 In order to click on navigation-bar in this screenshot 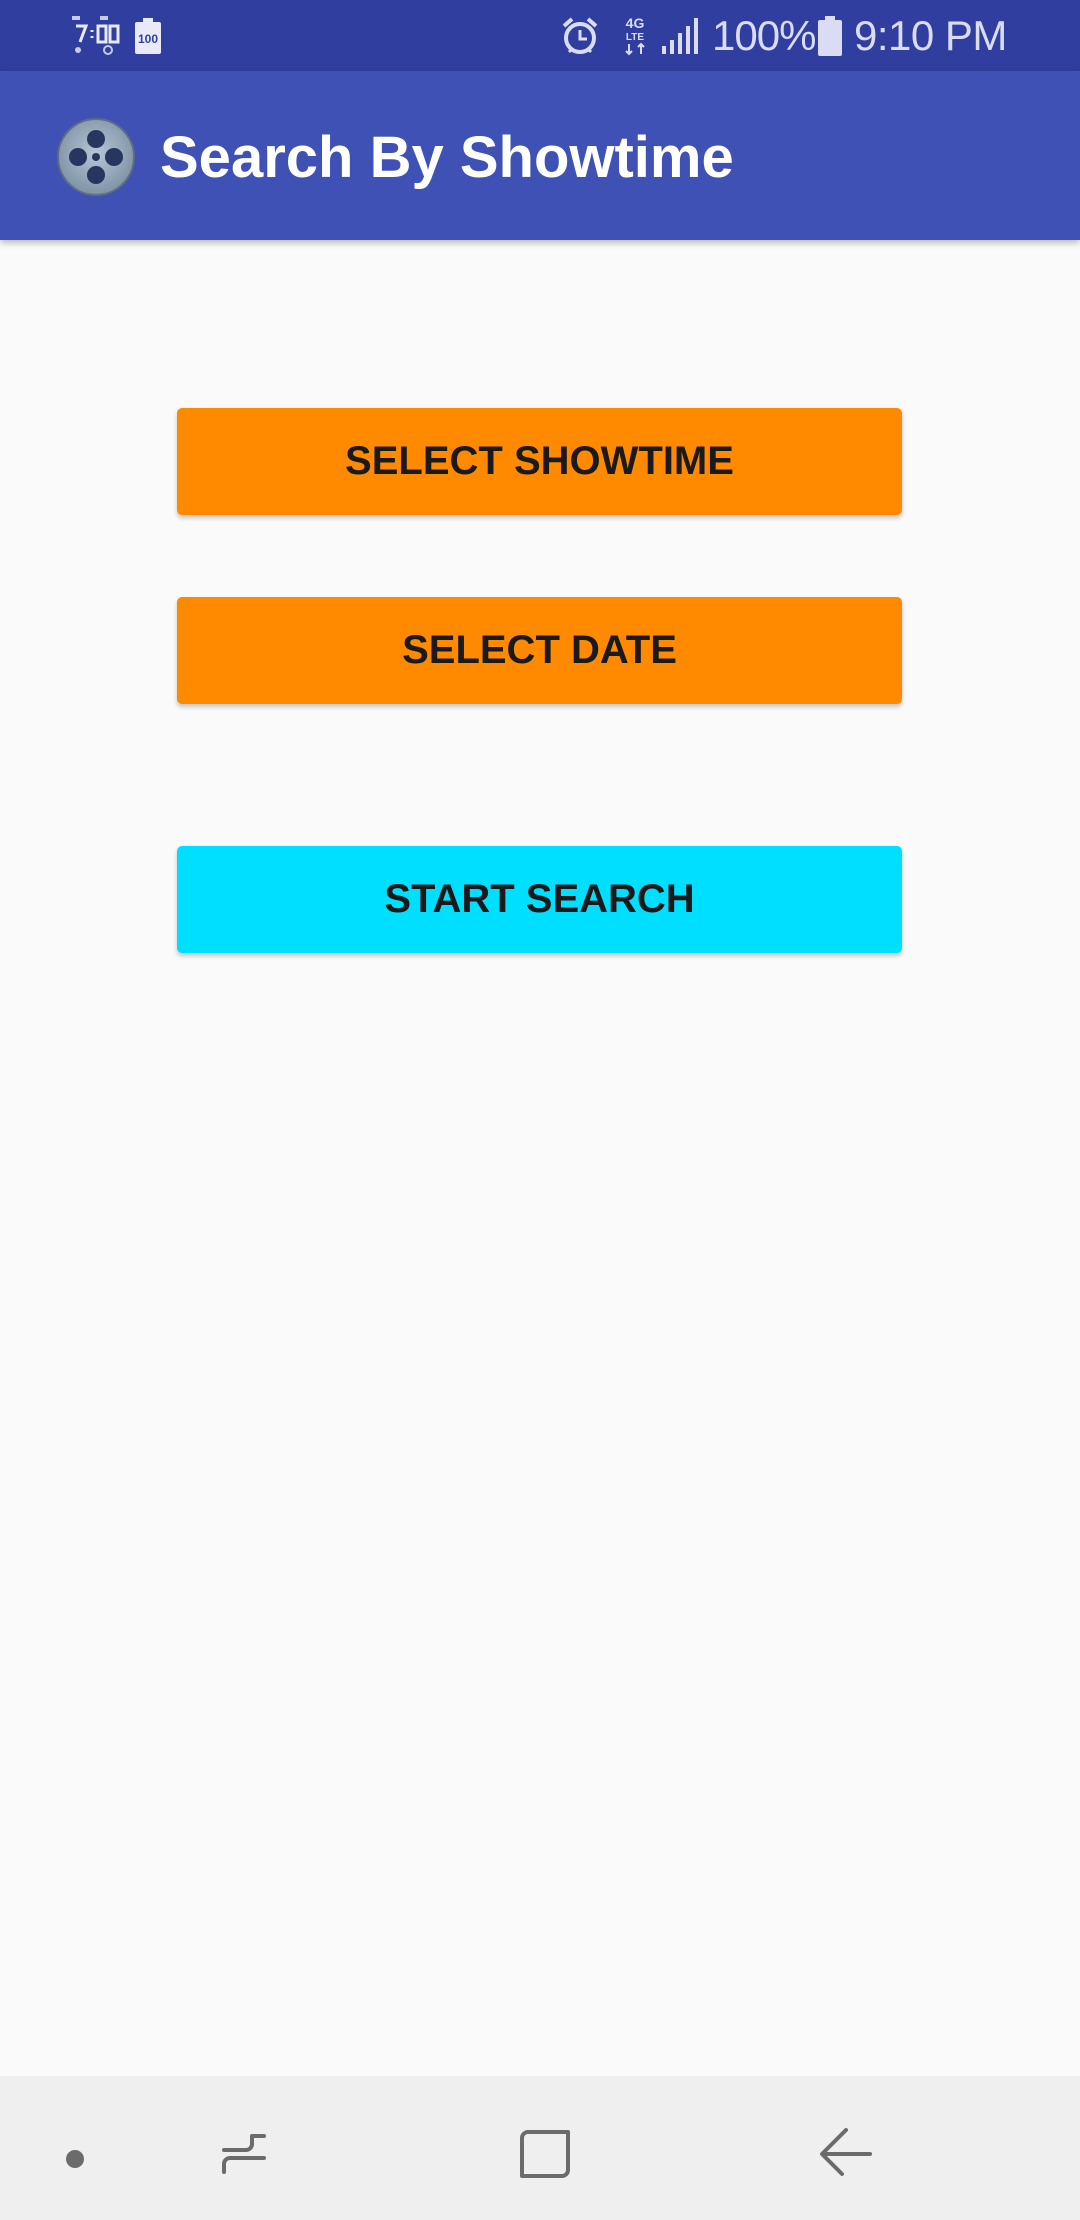, I will do `click(540, 2148)`.